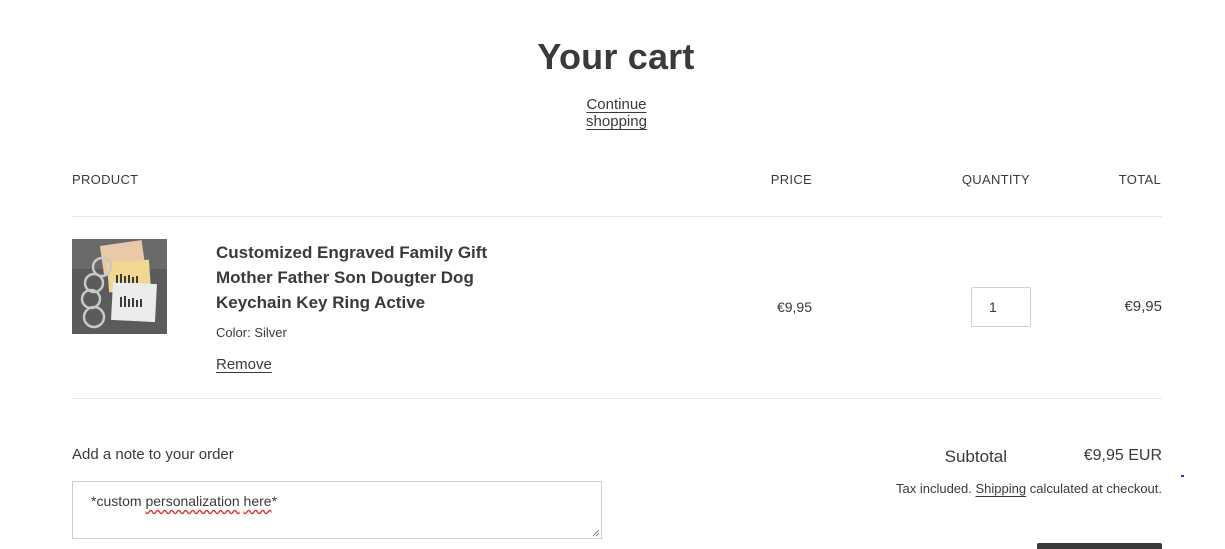 The image size is (1225, 549). I want to click on item-price: €9,95, so click(794, 307).